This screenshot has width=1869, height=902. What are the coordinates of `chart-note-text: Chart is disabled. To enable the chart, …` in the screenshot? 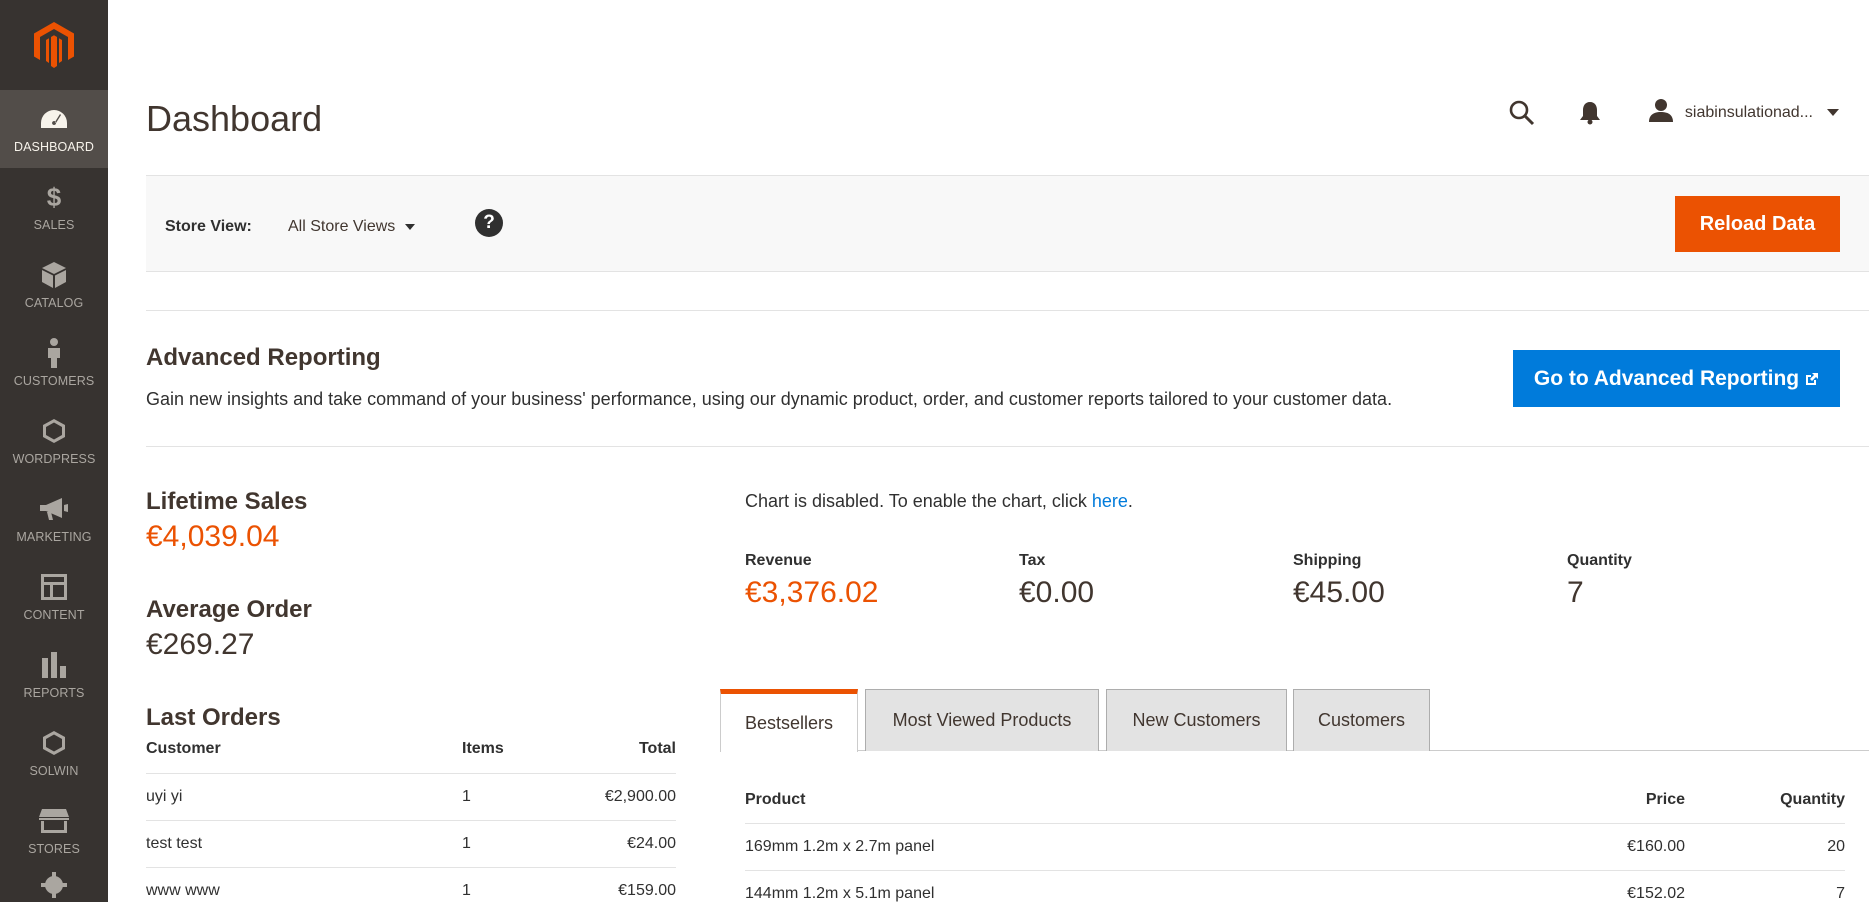 It's located at (918, 501).